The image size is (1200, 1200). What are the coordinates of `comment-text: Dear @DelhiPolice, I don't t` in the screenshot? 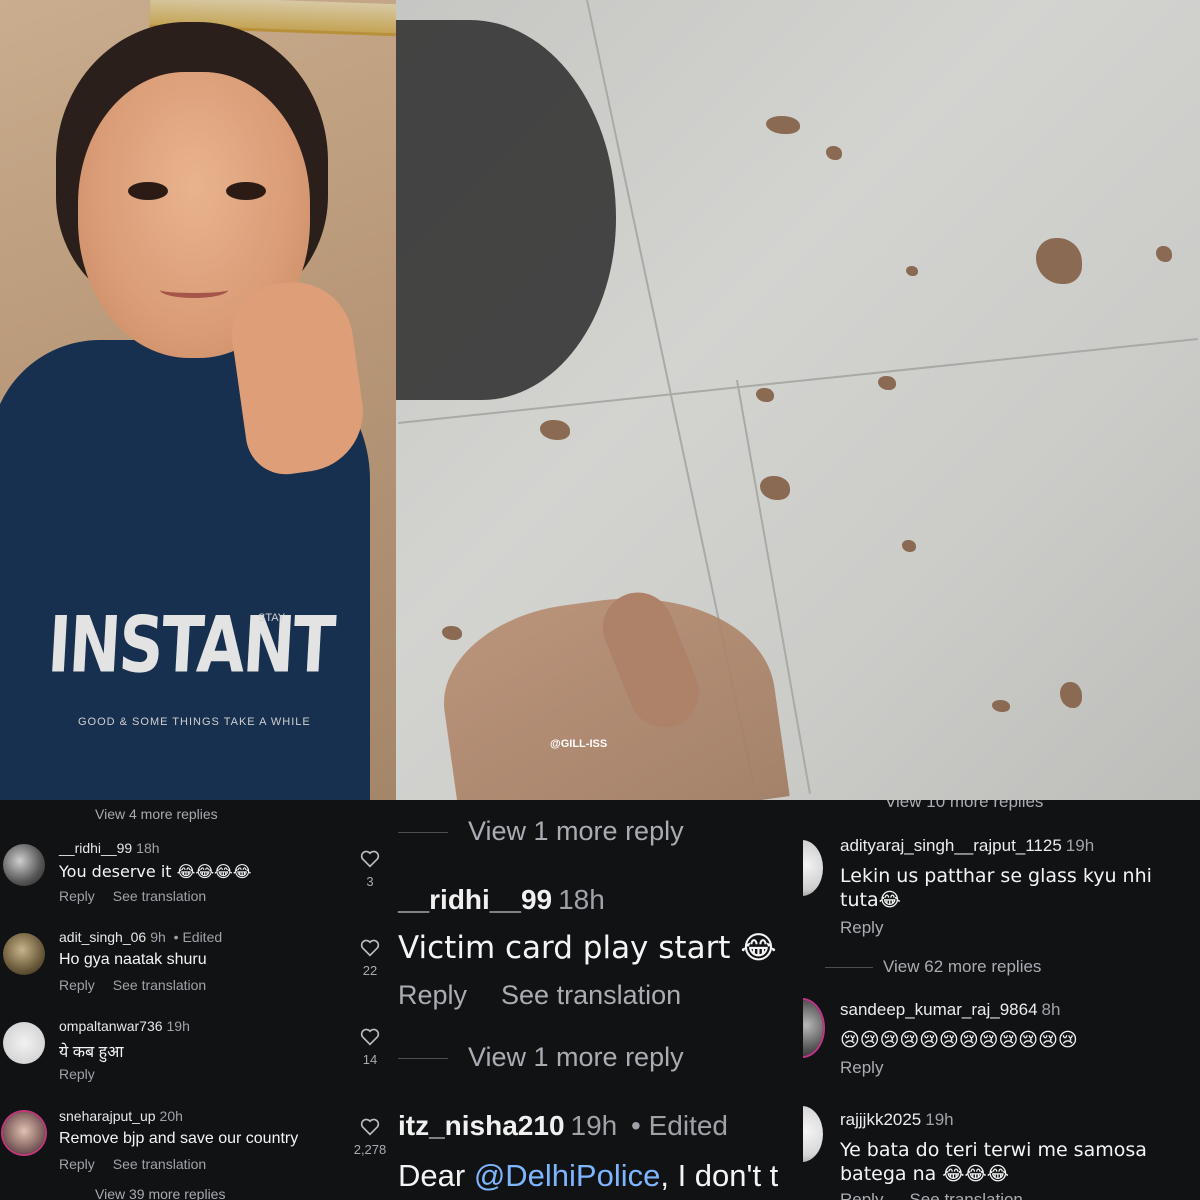 It's located at (588, 1175).